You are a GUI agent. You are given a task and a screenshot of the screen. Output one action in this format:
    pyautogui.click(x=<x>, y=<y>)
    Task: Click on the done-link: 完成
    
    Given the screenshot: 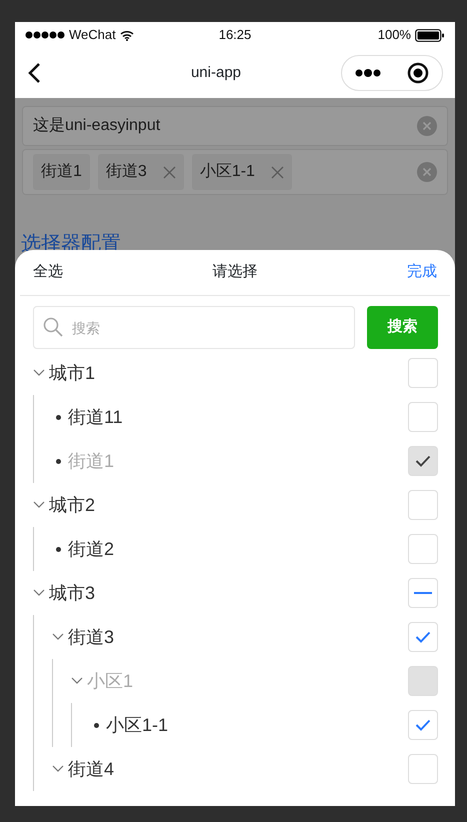 What is the action you would take?
    pyautogui.click(x=422, y=272)
    